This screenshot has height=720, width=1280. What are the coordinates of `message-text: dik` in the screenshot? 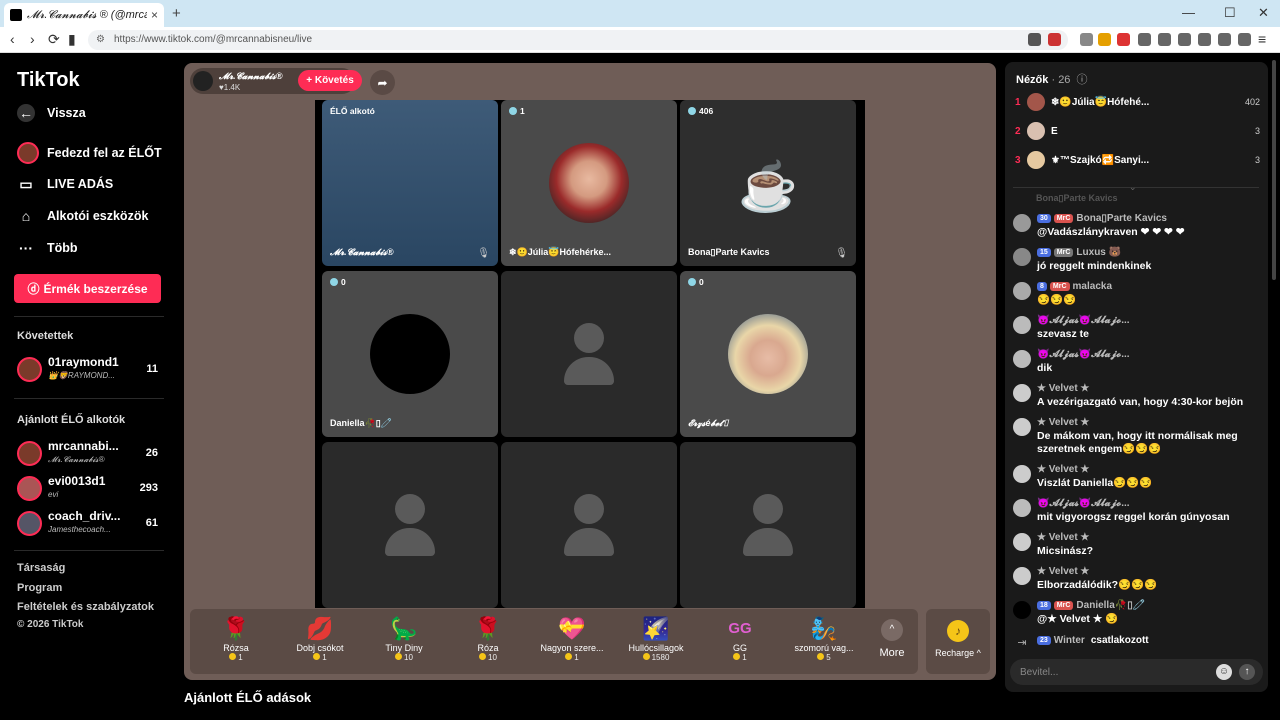 It's located at (1045, 368).